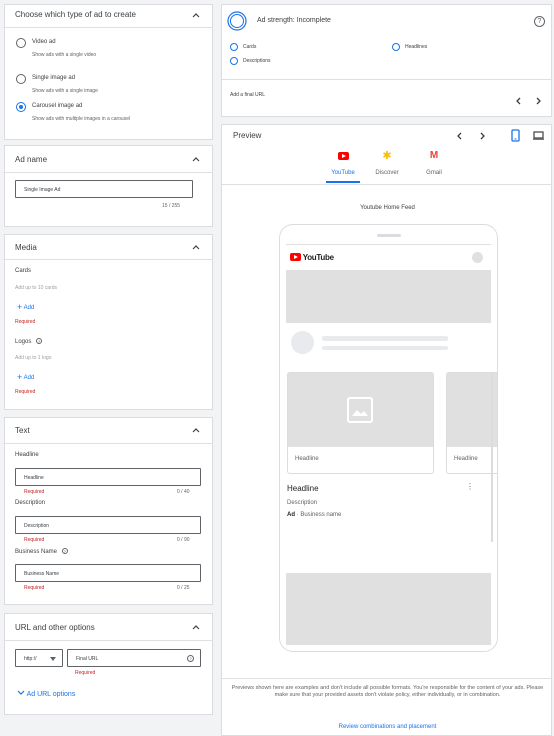  Describe the element at coordinates (21, 107) in the screenshot. I see `radio-carousel-ad` at that location.